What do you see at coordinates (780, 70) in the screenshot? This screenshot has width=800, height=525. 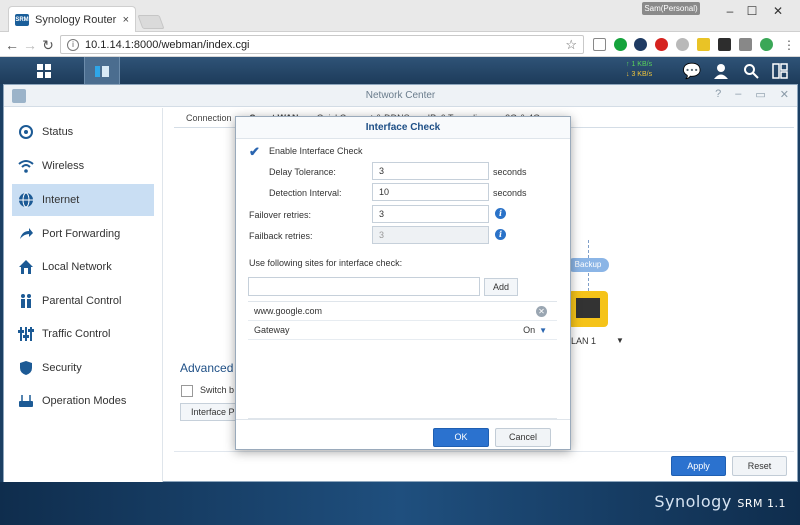 I see `widgets-icon` at bounding box center [780, 70].